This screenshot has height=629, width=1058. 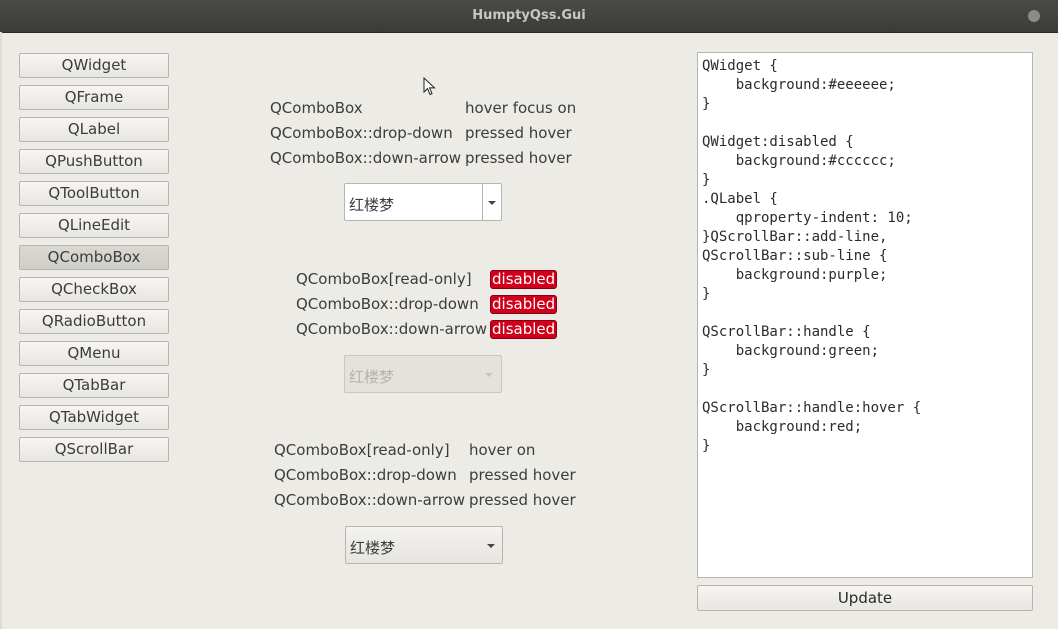 What do you see at coordinates (94, 65) in the screenshot?
I see `nav-button-qwidget: QWidget` at bounding box center [94, 65].